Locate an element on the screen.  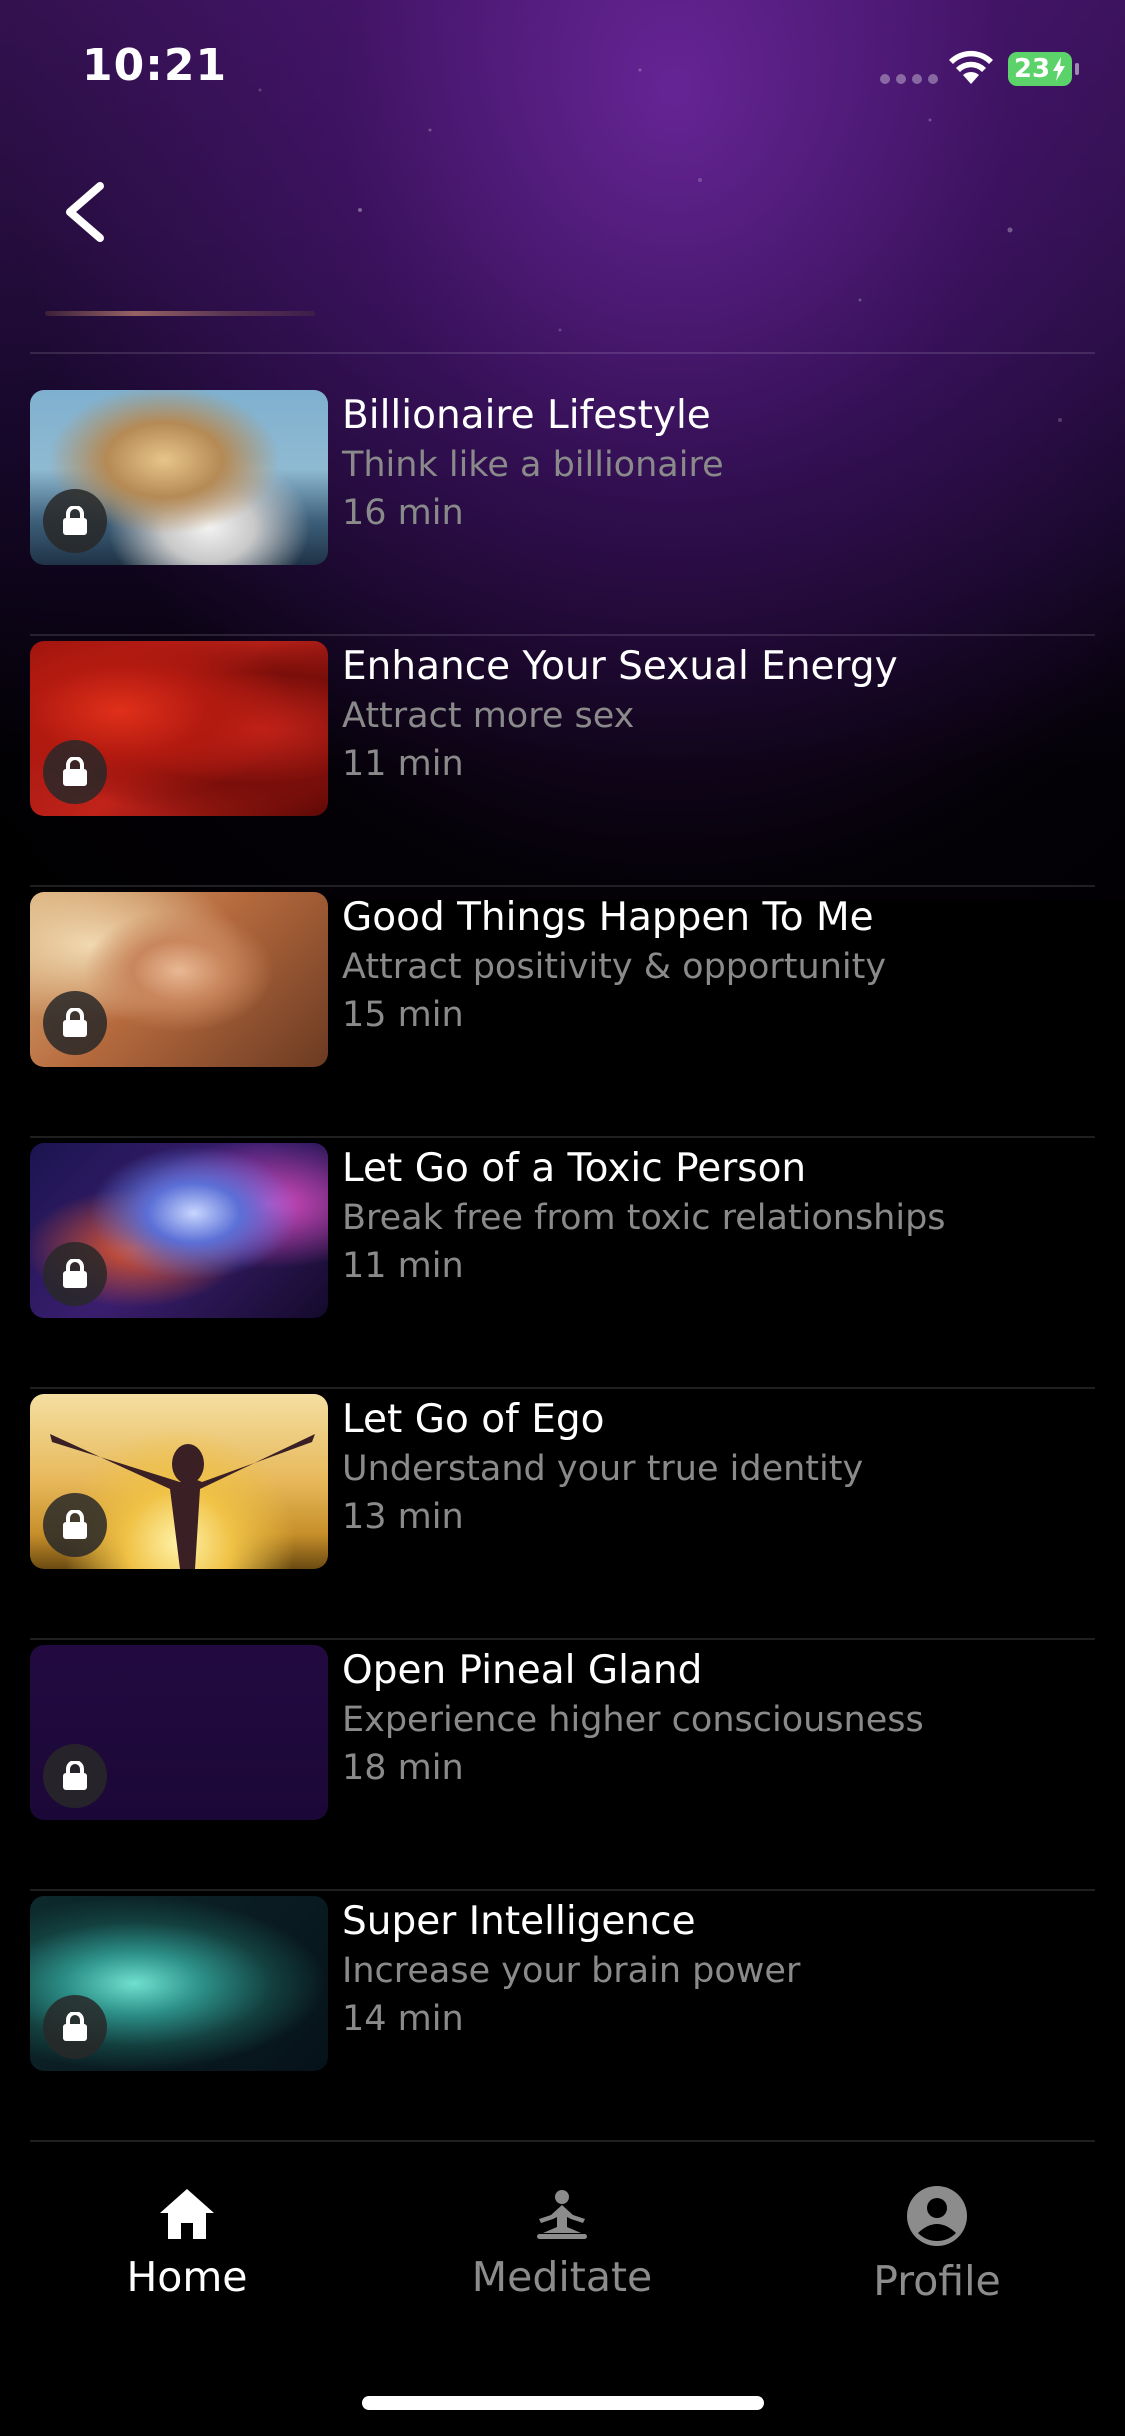
tab-label: Home is located at coordinates (187, 2277).